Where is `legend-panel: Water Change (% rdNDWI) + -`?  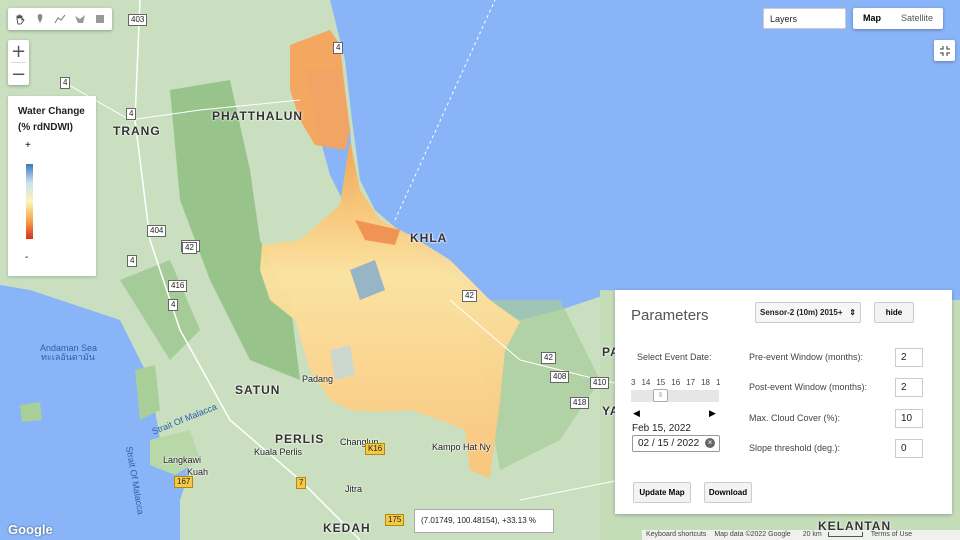
legend-panel: Water Change (% rdNDWI) + - is located at coordinates (52, 186).